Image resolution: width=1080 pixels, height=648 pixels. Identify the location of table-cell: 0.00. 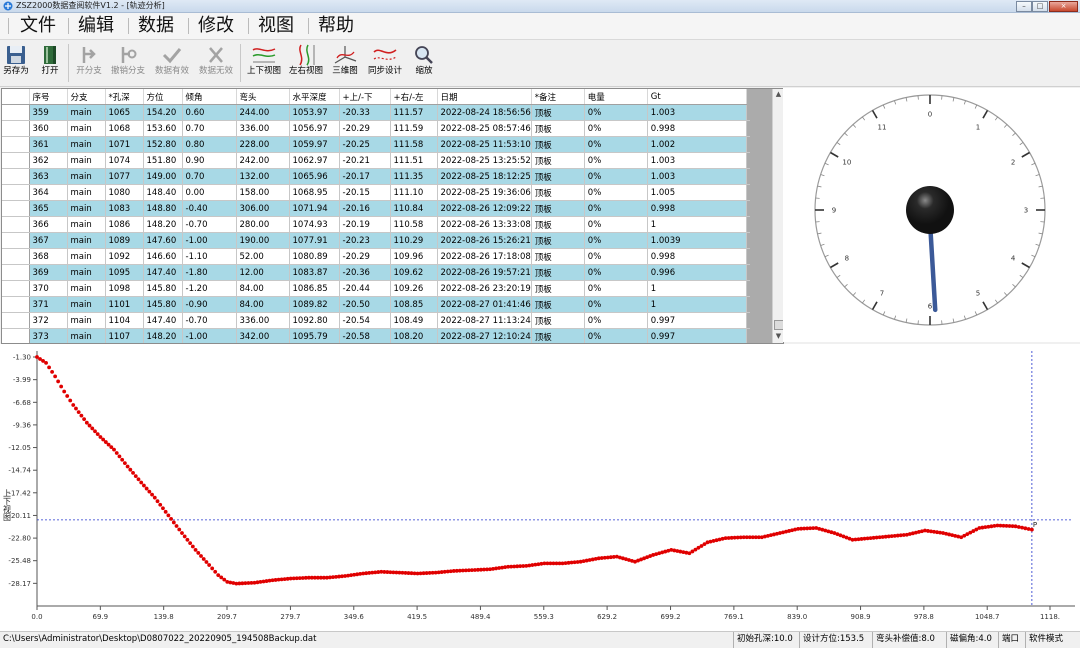
(209, 193).